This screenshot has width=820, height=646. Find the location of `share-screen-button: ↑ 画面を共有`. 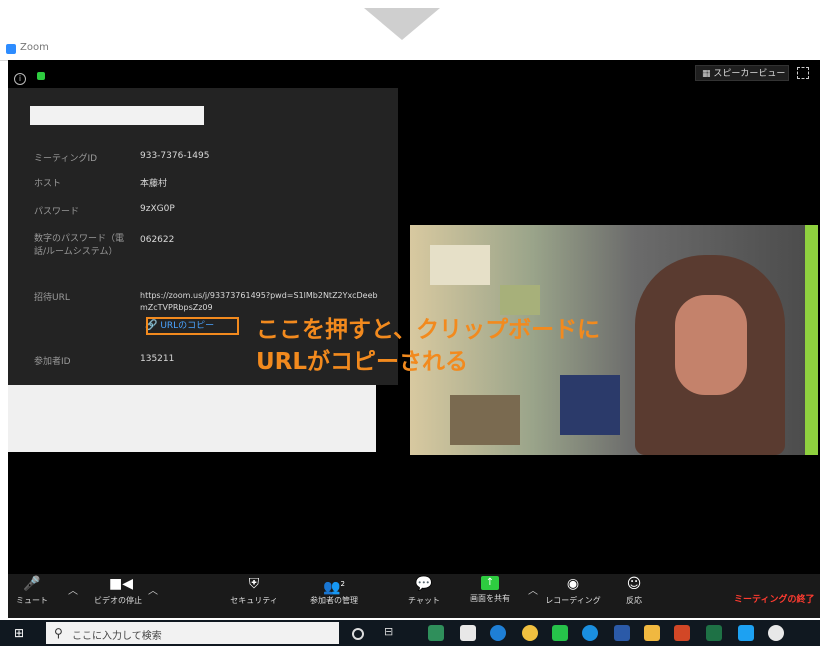

share-screen-button: ↑ 画面を共有 is located at coordinates (490, 590).